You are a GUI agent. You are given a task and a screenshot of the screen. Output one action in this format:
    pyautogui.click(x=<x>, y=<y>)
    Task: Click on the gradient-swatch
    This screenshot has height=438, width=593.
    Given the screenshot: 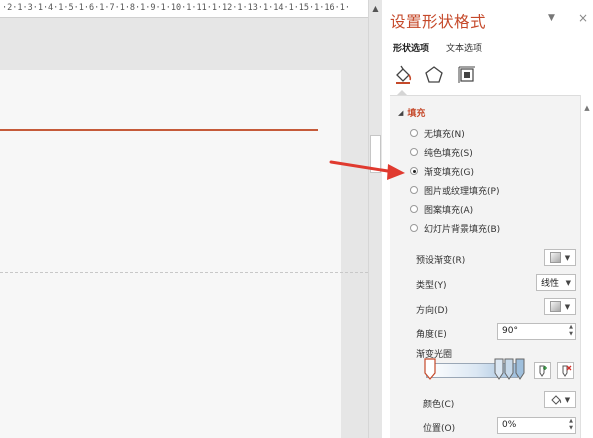 What is the action you would take?
    pyautogui.click(x=555, y=257)
    